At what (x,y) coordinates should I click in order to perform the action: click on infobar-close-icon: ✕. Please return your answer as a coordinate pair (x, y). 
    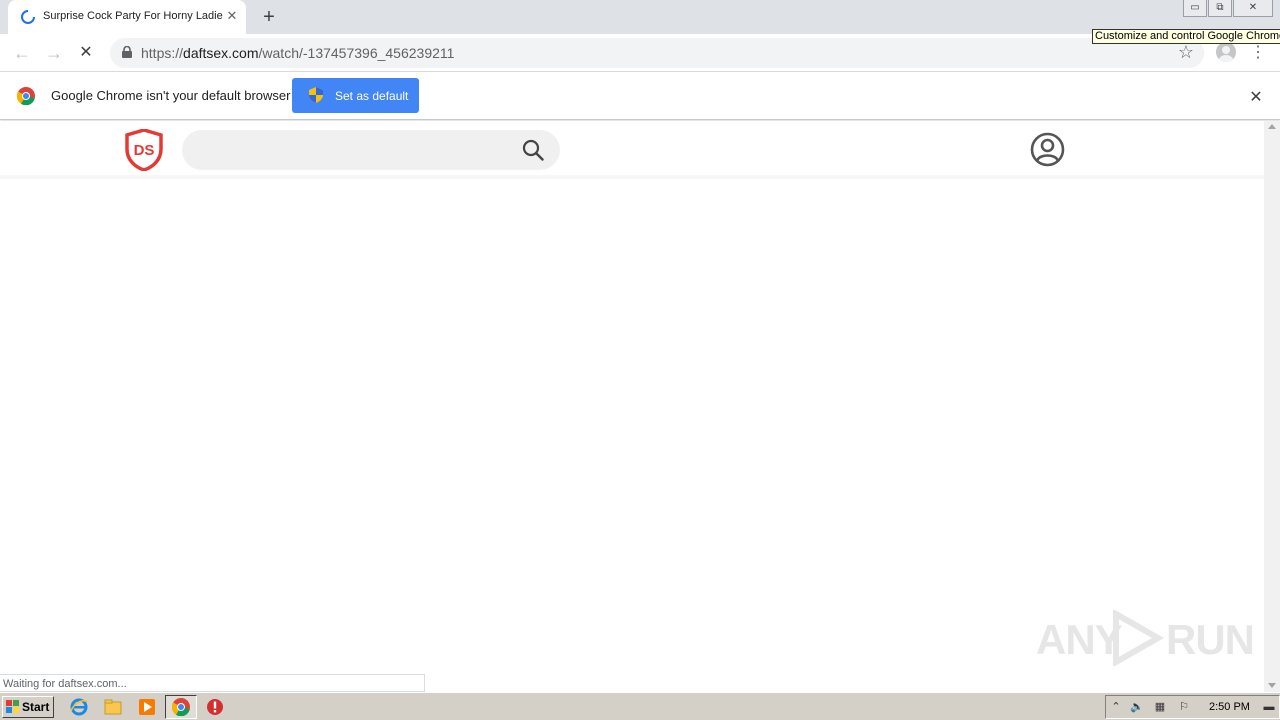
    Looking at the image, I should click on (1256, 96).